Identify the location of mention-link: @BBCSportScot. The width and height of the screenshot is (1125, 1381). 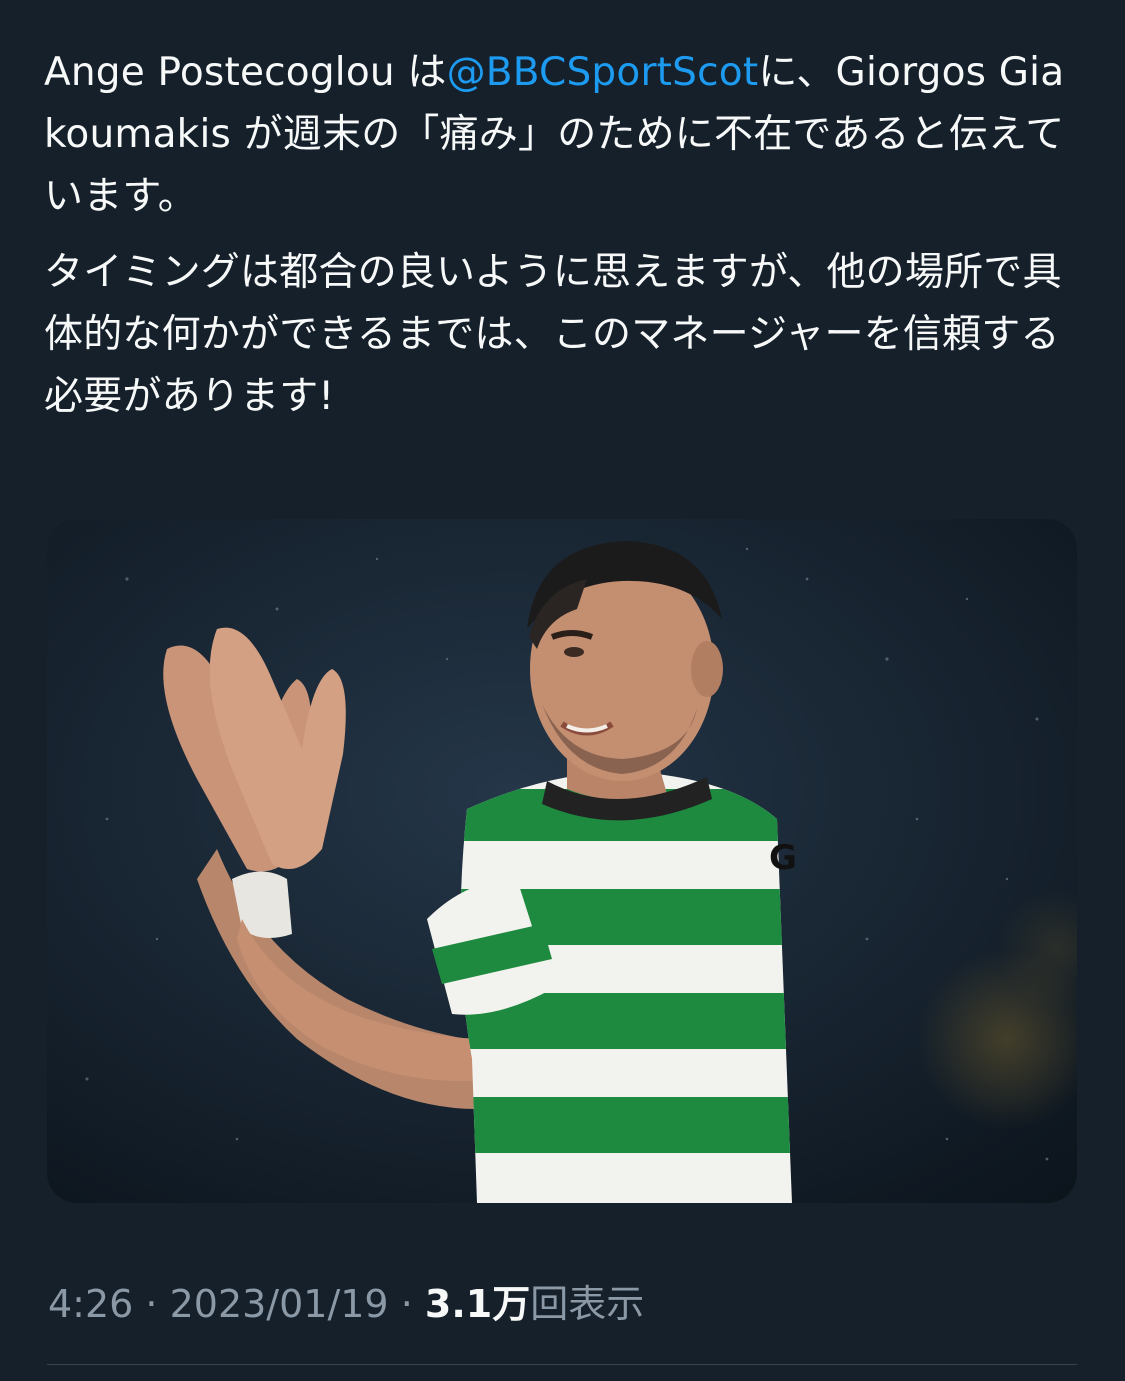
(603, 72).